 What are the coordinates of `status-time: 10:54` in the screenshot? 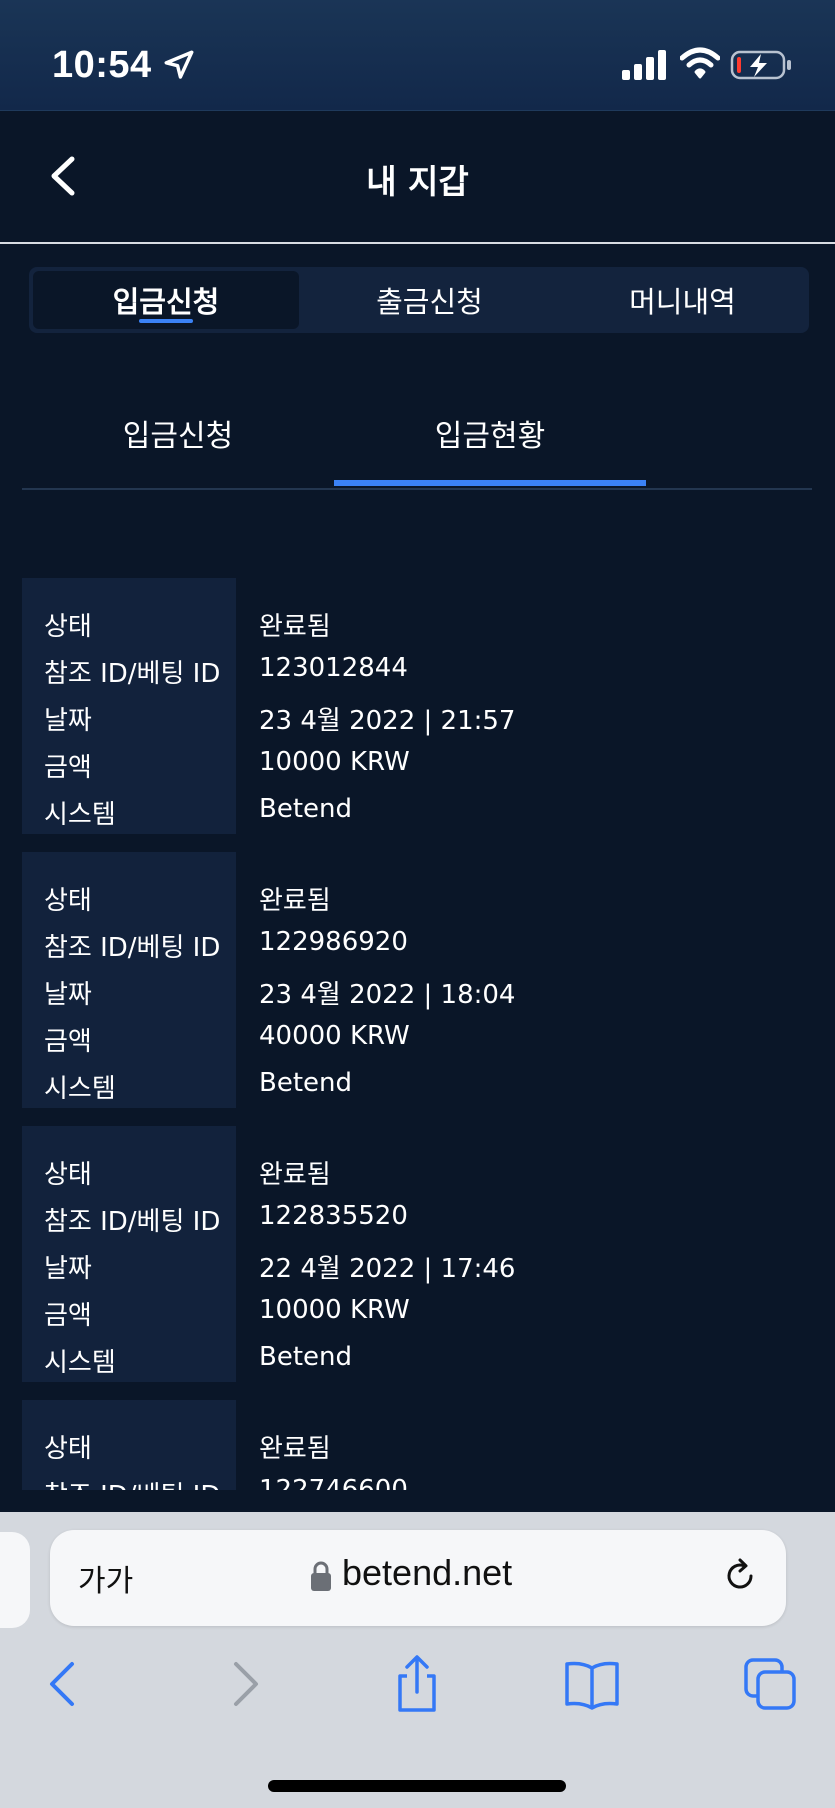 It's located at (102, 65).